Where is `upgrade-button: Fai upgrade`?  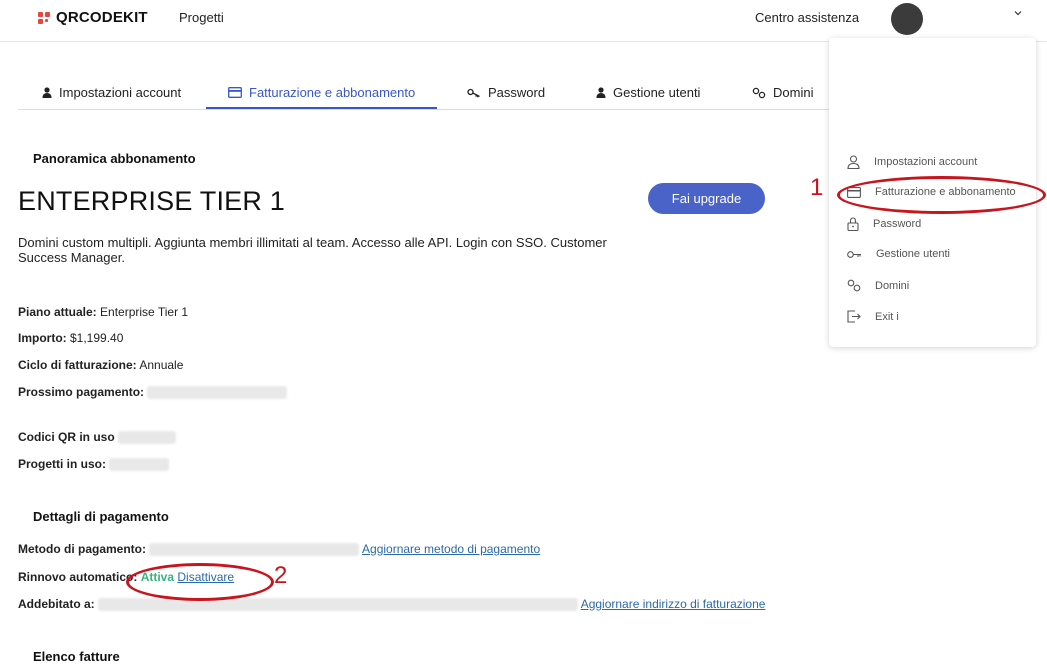
upgrade-button: Fai upgrade is located at coordinates (706, 198).